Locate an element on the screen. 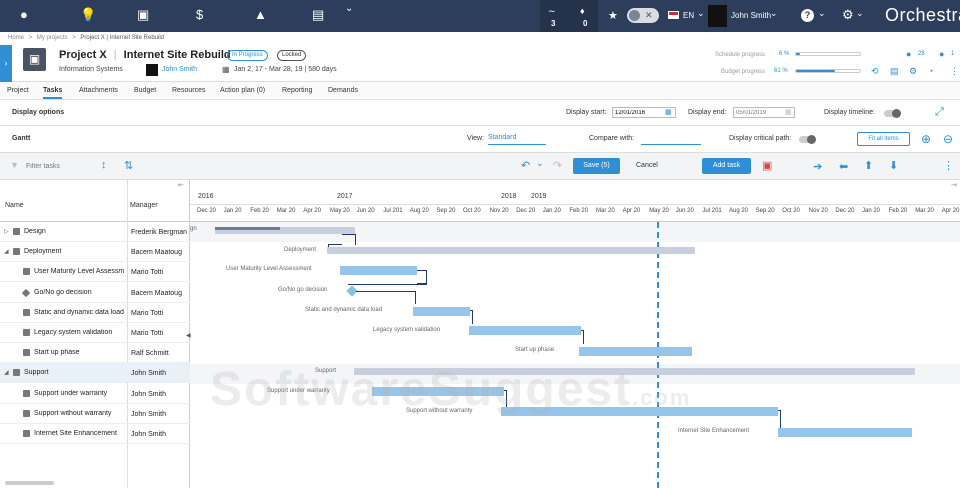  task-name: Start up phase is located at coordinates (79, 352).